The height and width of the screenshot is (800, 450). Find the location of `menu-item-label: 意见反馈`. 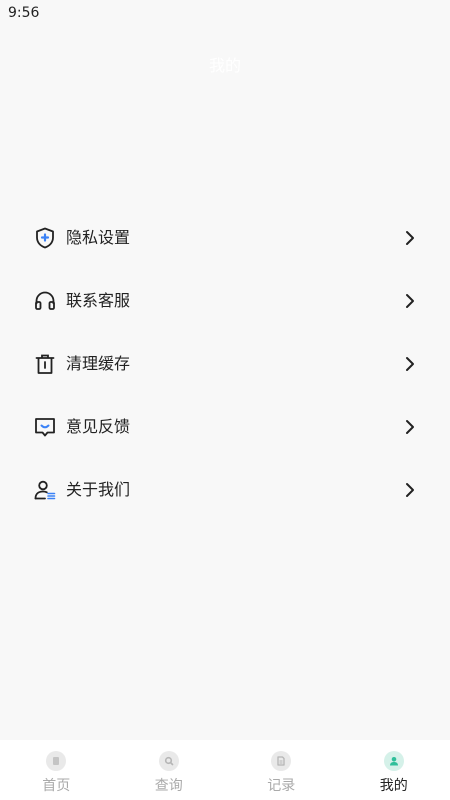

menu-item-label: 意见反馈 is located at coordinates (98, 426).